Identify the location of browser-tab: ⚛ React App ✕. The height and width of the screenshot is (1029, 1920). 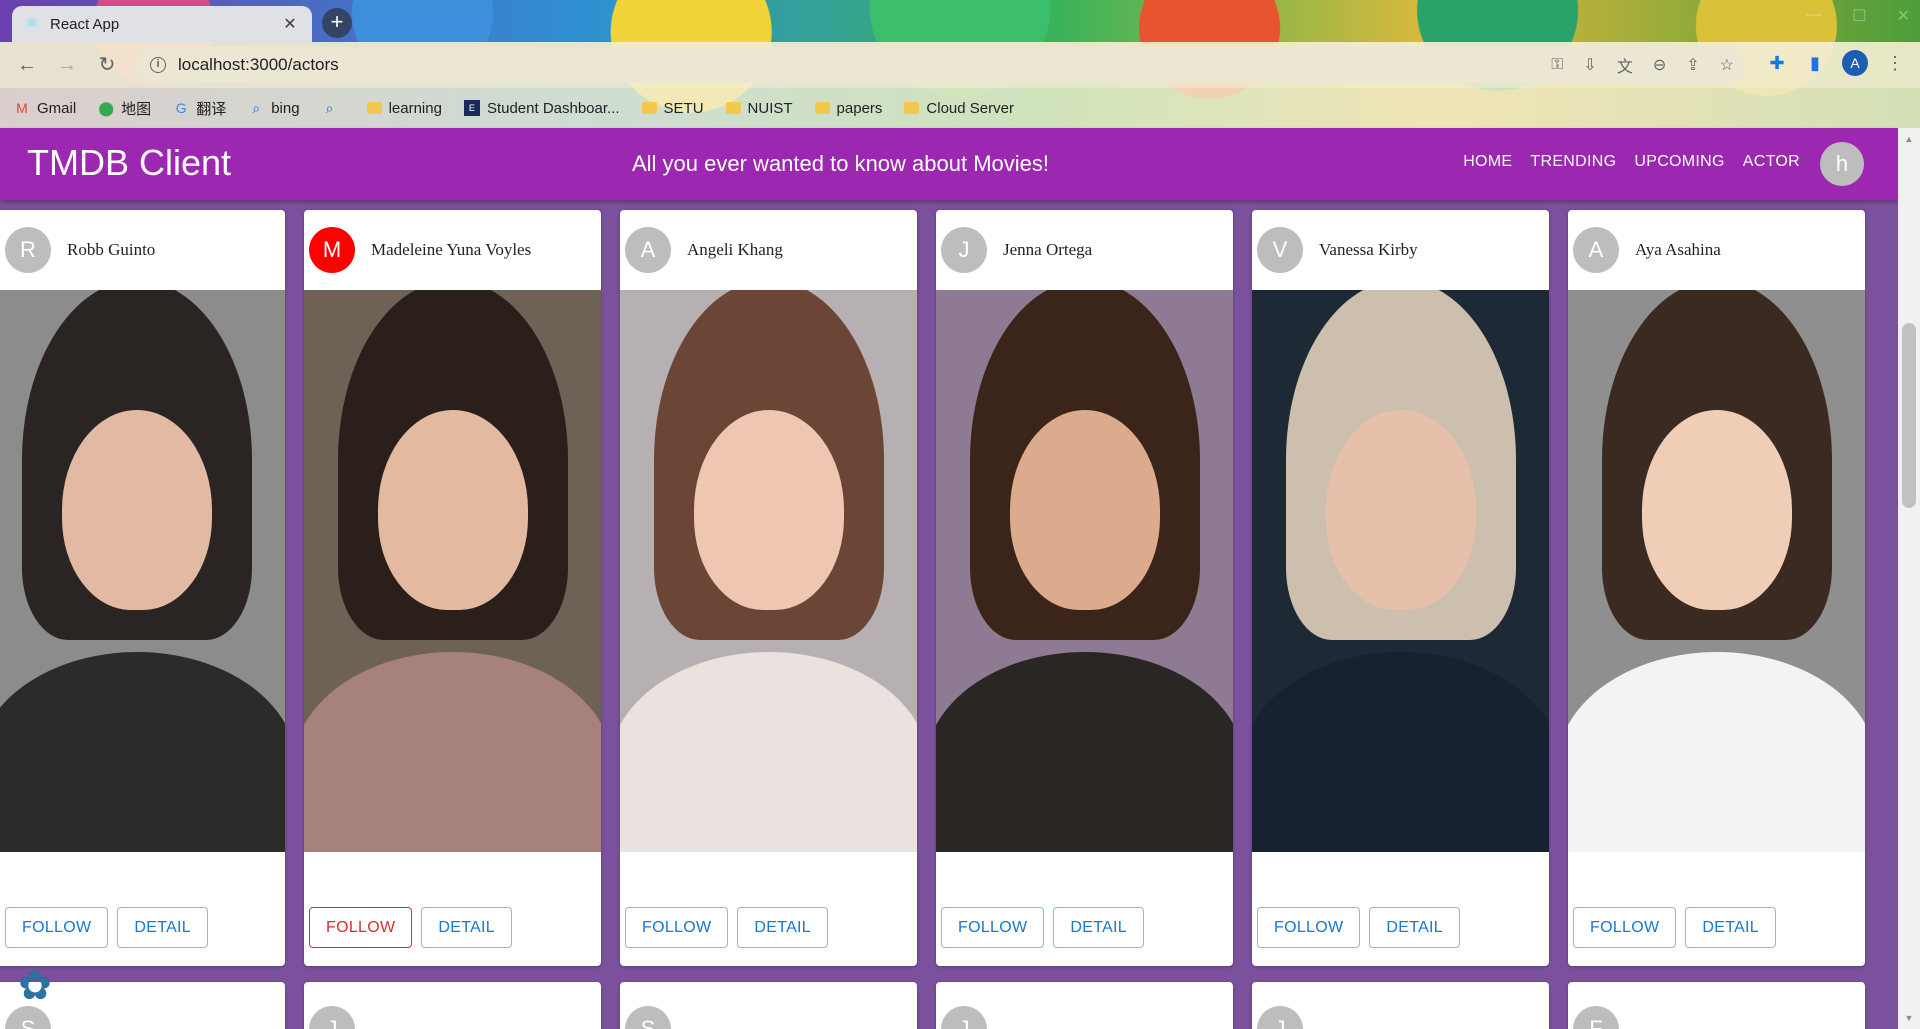
(162, 24).